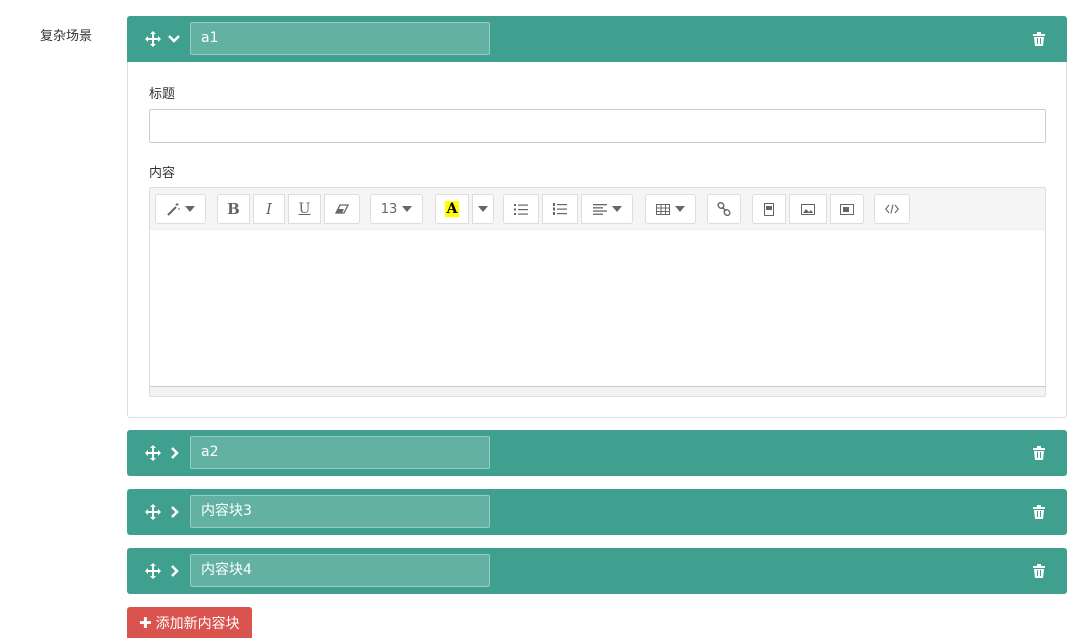 Image resolution: width=1080 pixels, height=638 pixels. Describe the element at coordinates (389, 209) in the screenshot. I see `font-size-value: 13` at that location.